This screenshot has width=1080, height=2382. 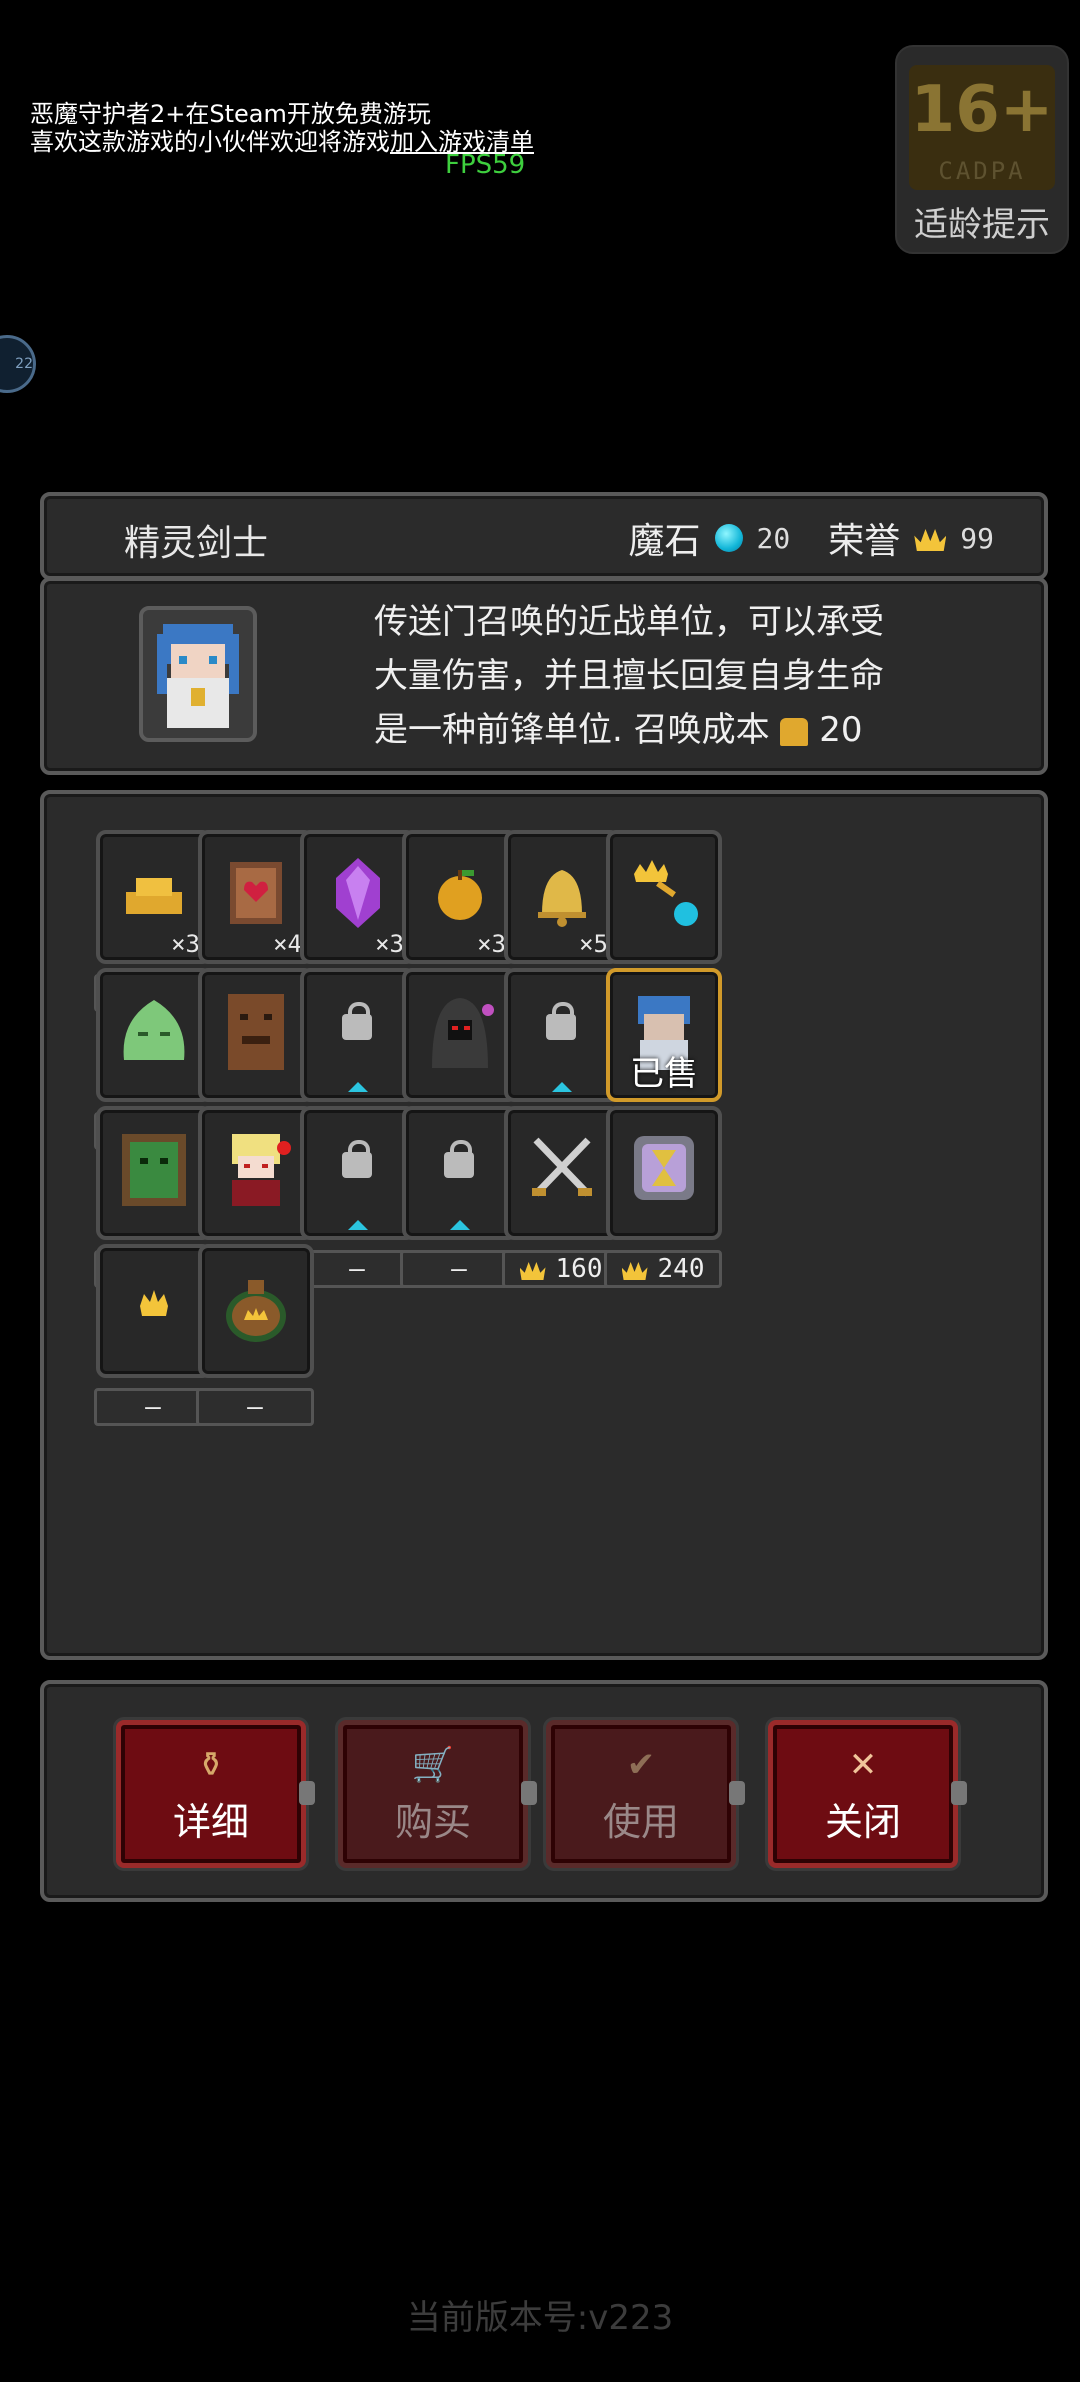 What do you see at coordinates (544, 536) in the screenshot?
I see `unit-header-panel: 精灵剑士 魔石 20 荣誉 99` at bounding box center [544, 536].